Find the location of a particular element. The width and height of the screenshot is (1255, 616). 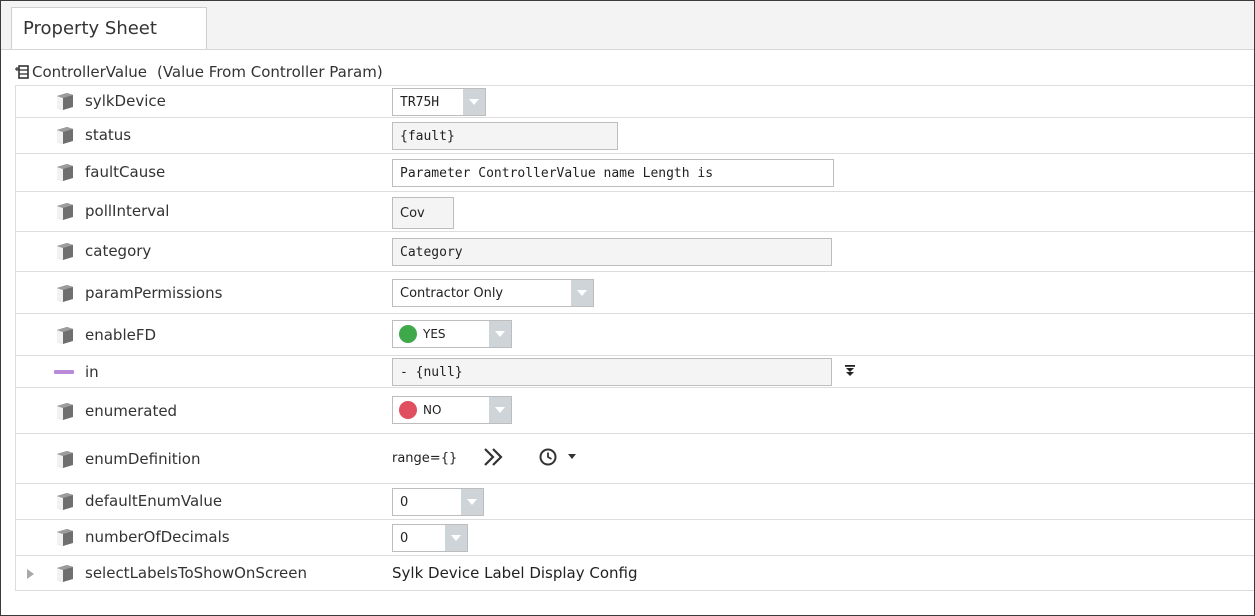

root-component-note: (Value From Controller Param) is located at coordinates (269, 72).